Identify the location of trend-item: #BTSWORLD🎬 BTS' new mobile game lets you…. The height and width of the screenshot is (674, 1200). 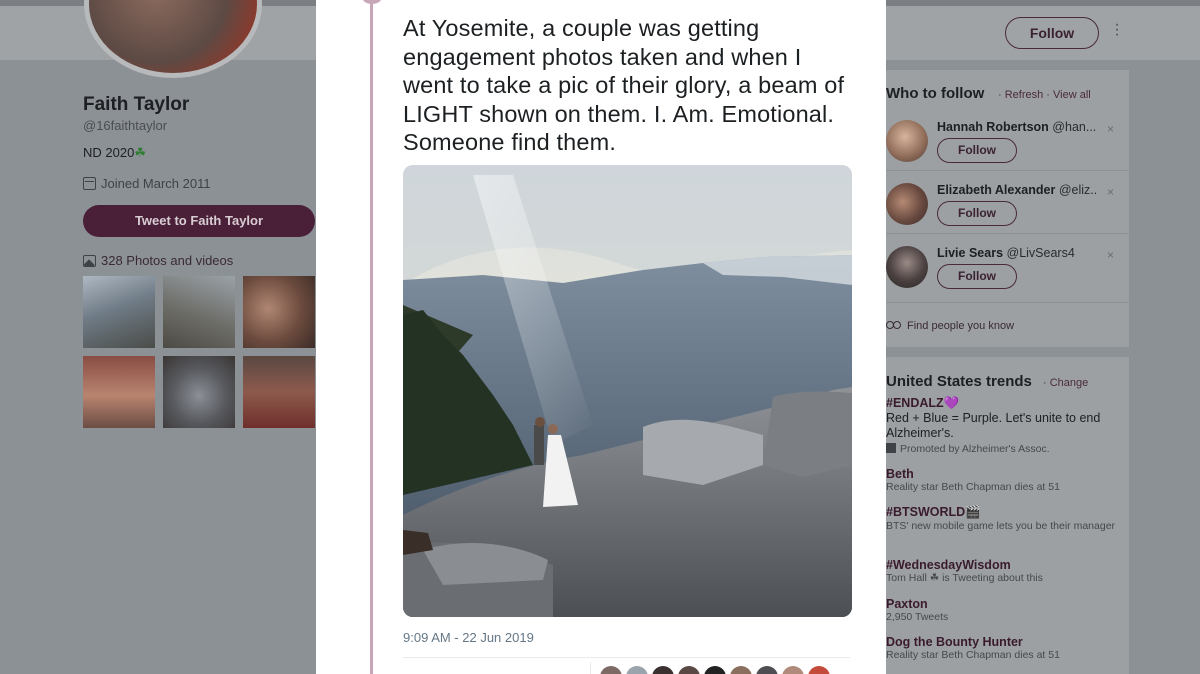
(1002, 519).